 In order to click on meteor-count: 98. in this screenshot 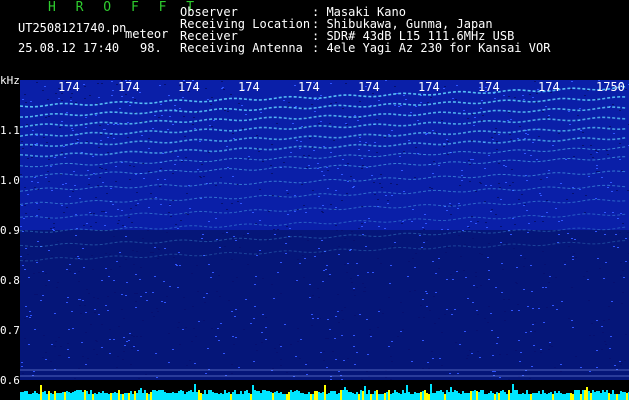, I will do `click(151, 48)`.